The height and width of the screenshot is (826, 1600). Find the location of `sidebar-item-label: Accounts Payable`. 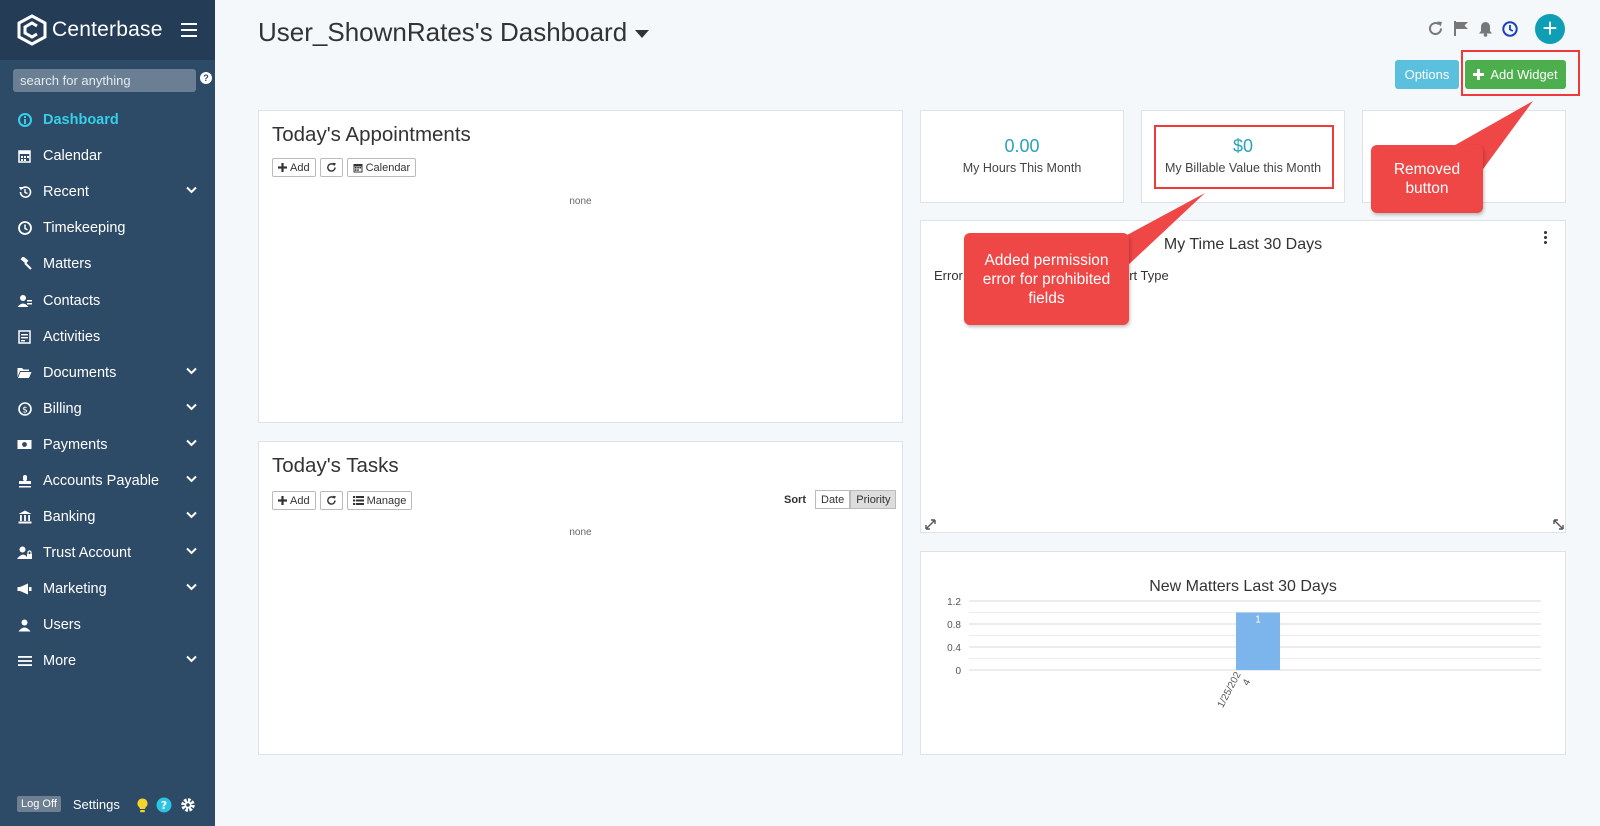

sidebar-item-label: Accounts Payable is located at coordinates (101, 480).